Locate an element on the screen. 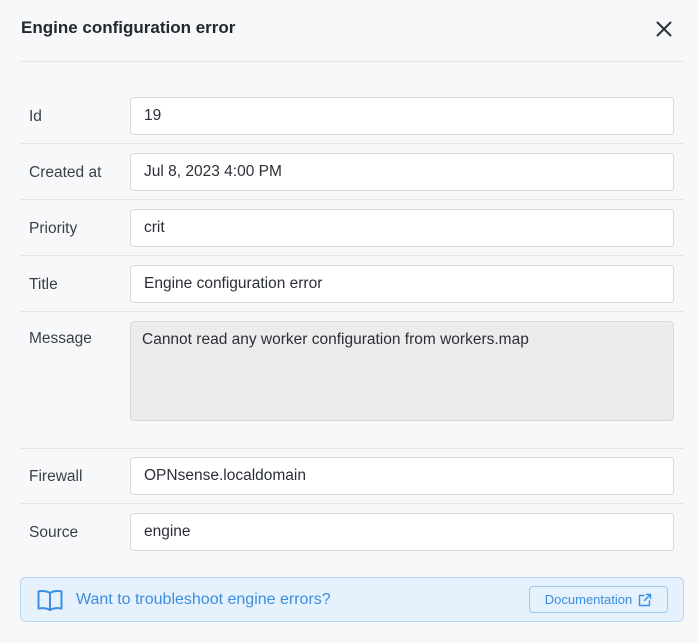  priority-field: crit is located at coordinates (402, 228).